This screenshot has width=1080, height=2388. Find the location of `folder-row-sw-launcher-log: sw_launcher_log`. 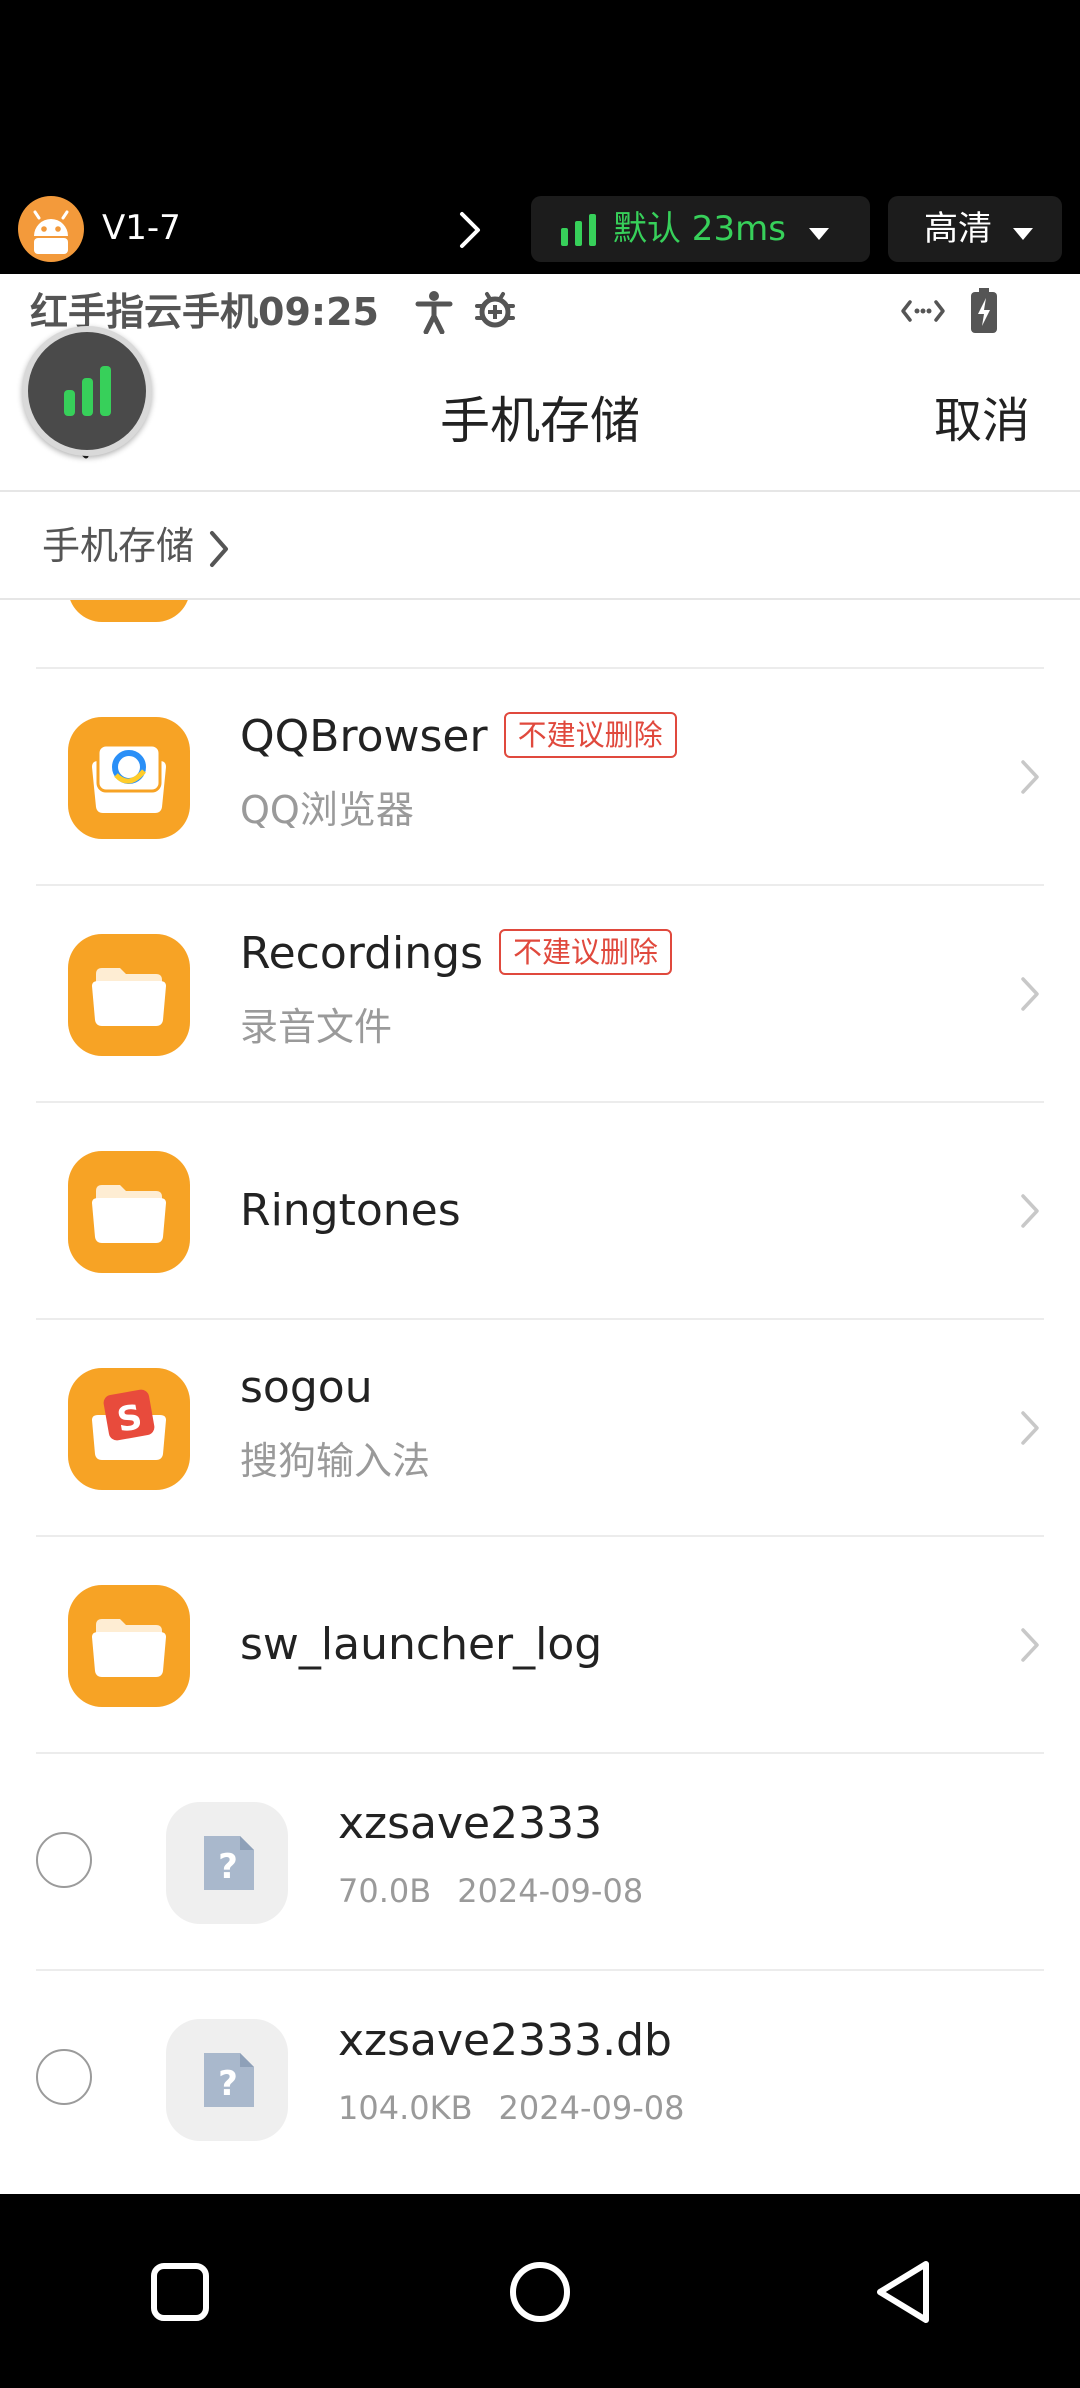

folder-row-sw-launcher-log: sw_launcher_log is located at coordinates (540, 1645).